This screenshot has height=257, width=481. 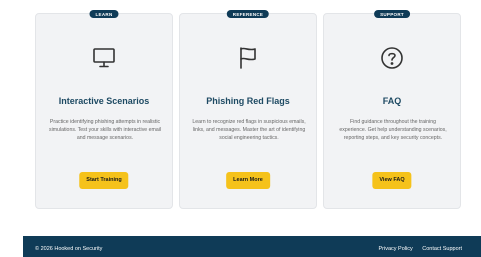 I want to click on card-badge: SUPPORT, so click(x=392, y=14).